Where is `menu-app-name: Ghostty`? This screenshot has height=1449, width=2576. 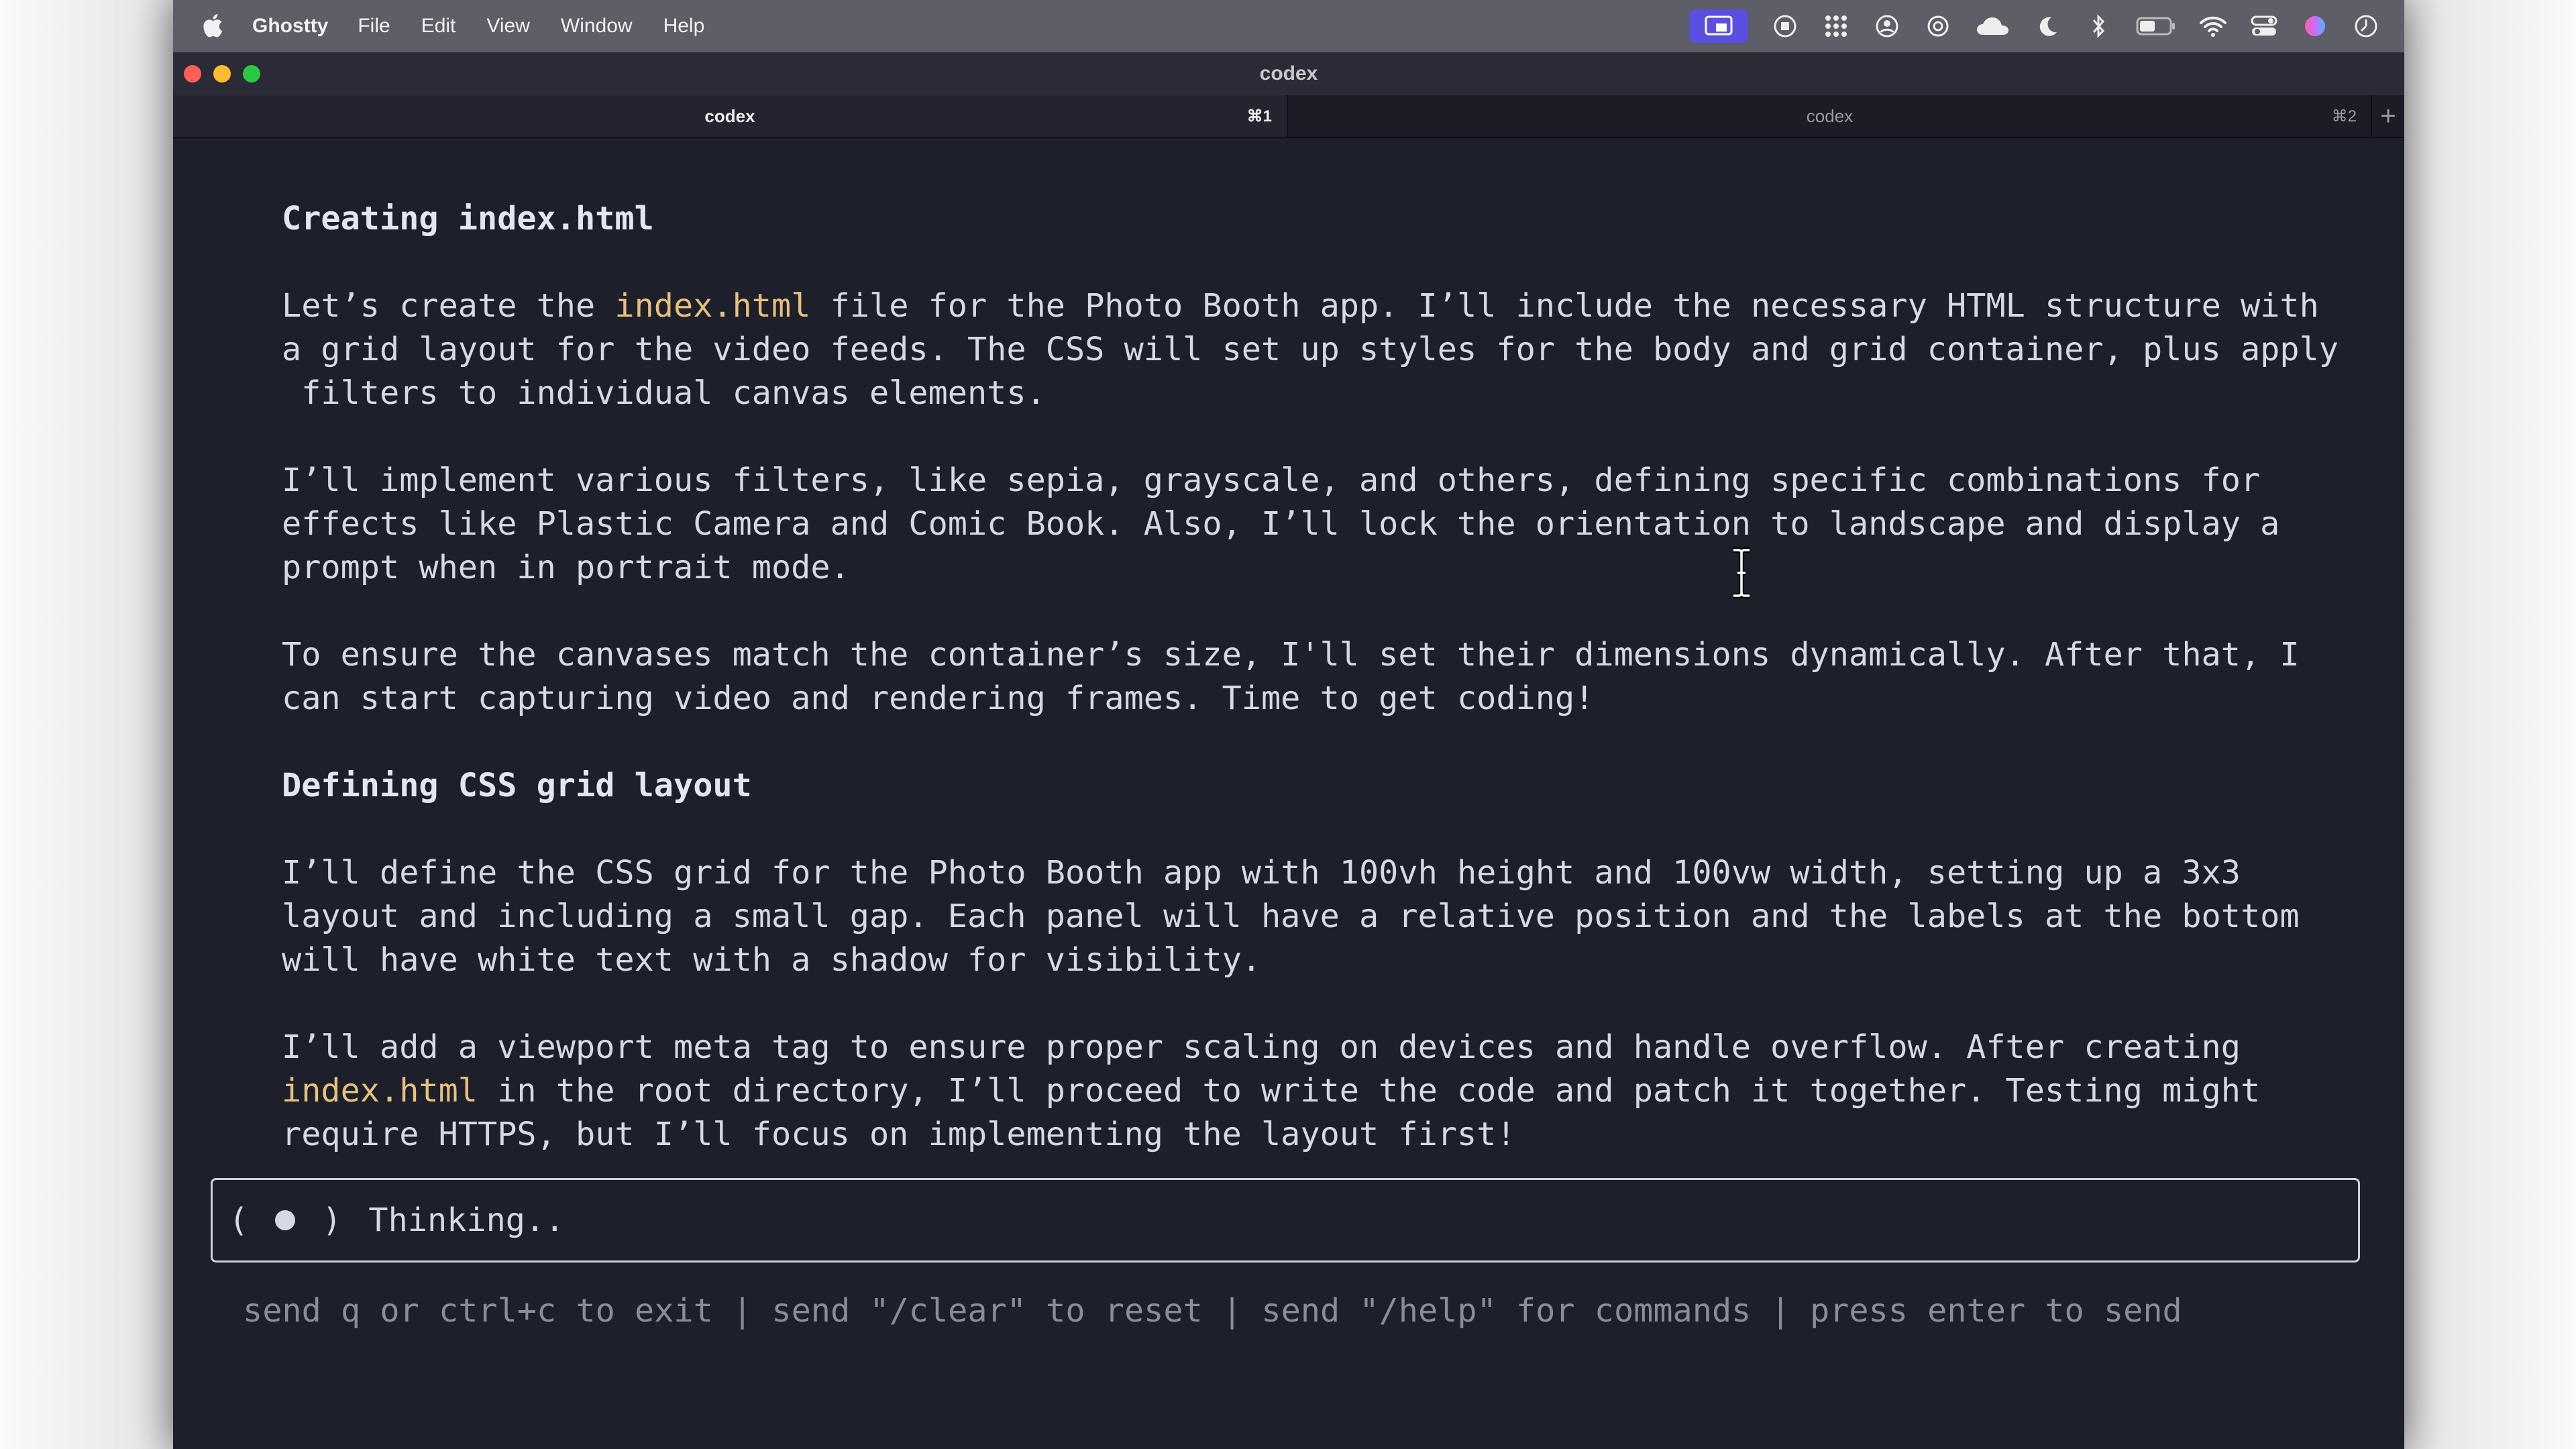
menu-app-name: Ghostty is located at coordinates (290, 26).